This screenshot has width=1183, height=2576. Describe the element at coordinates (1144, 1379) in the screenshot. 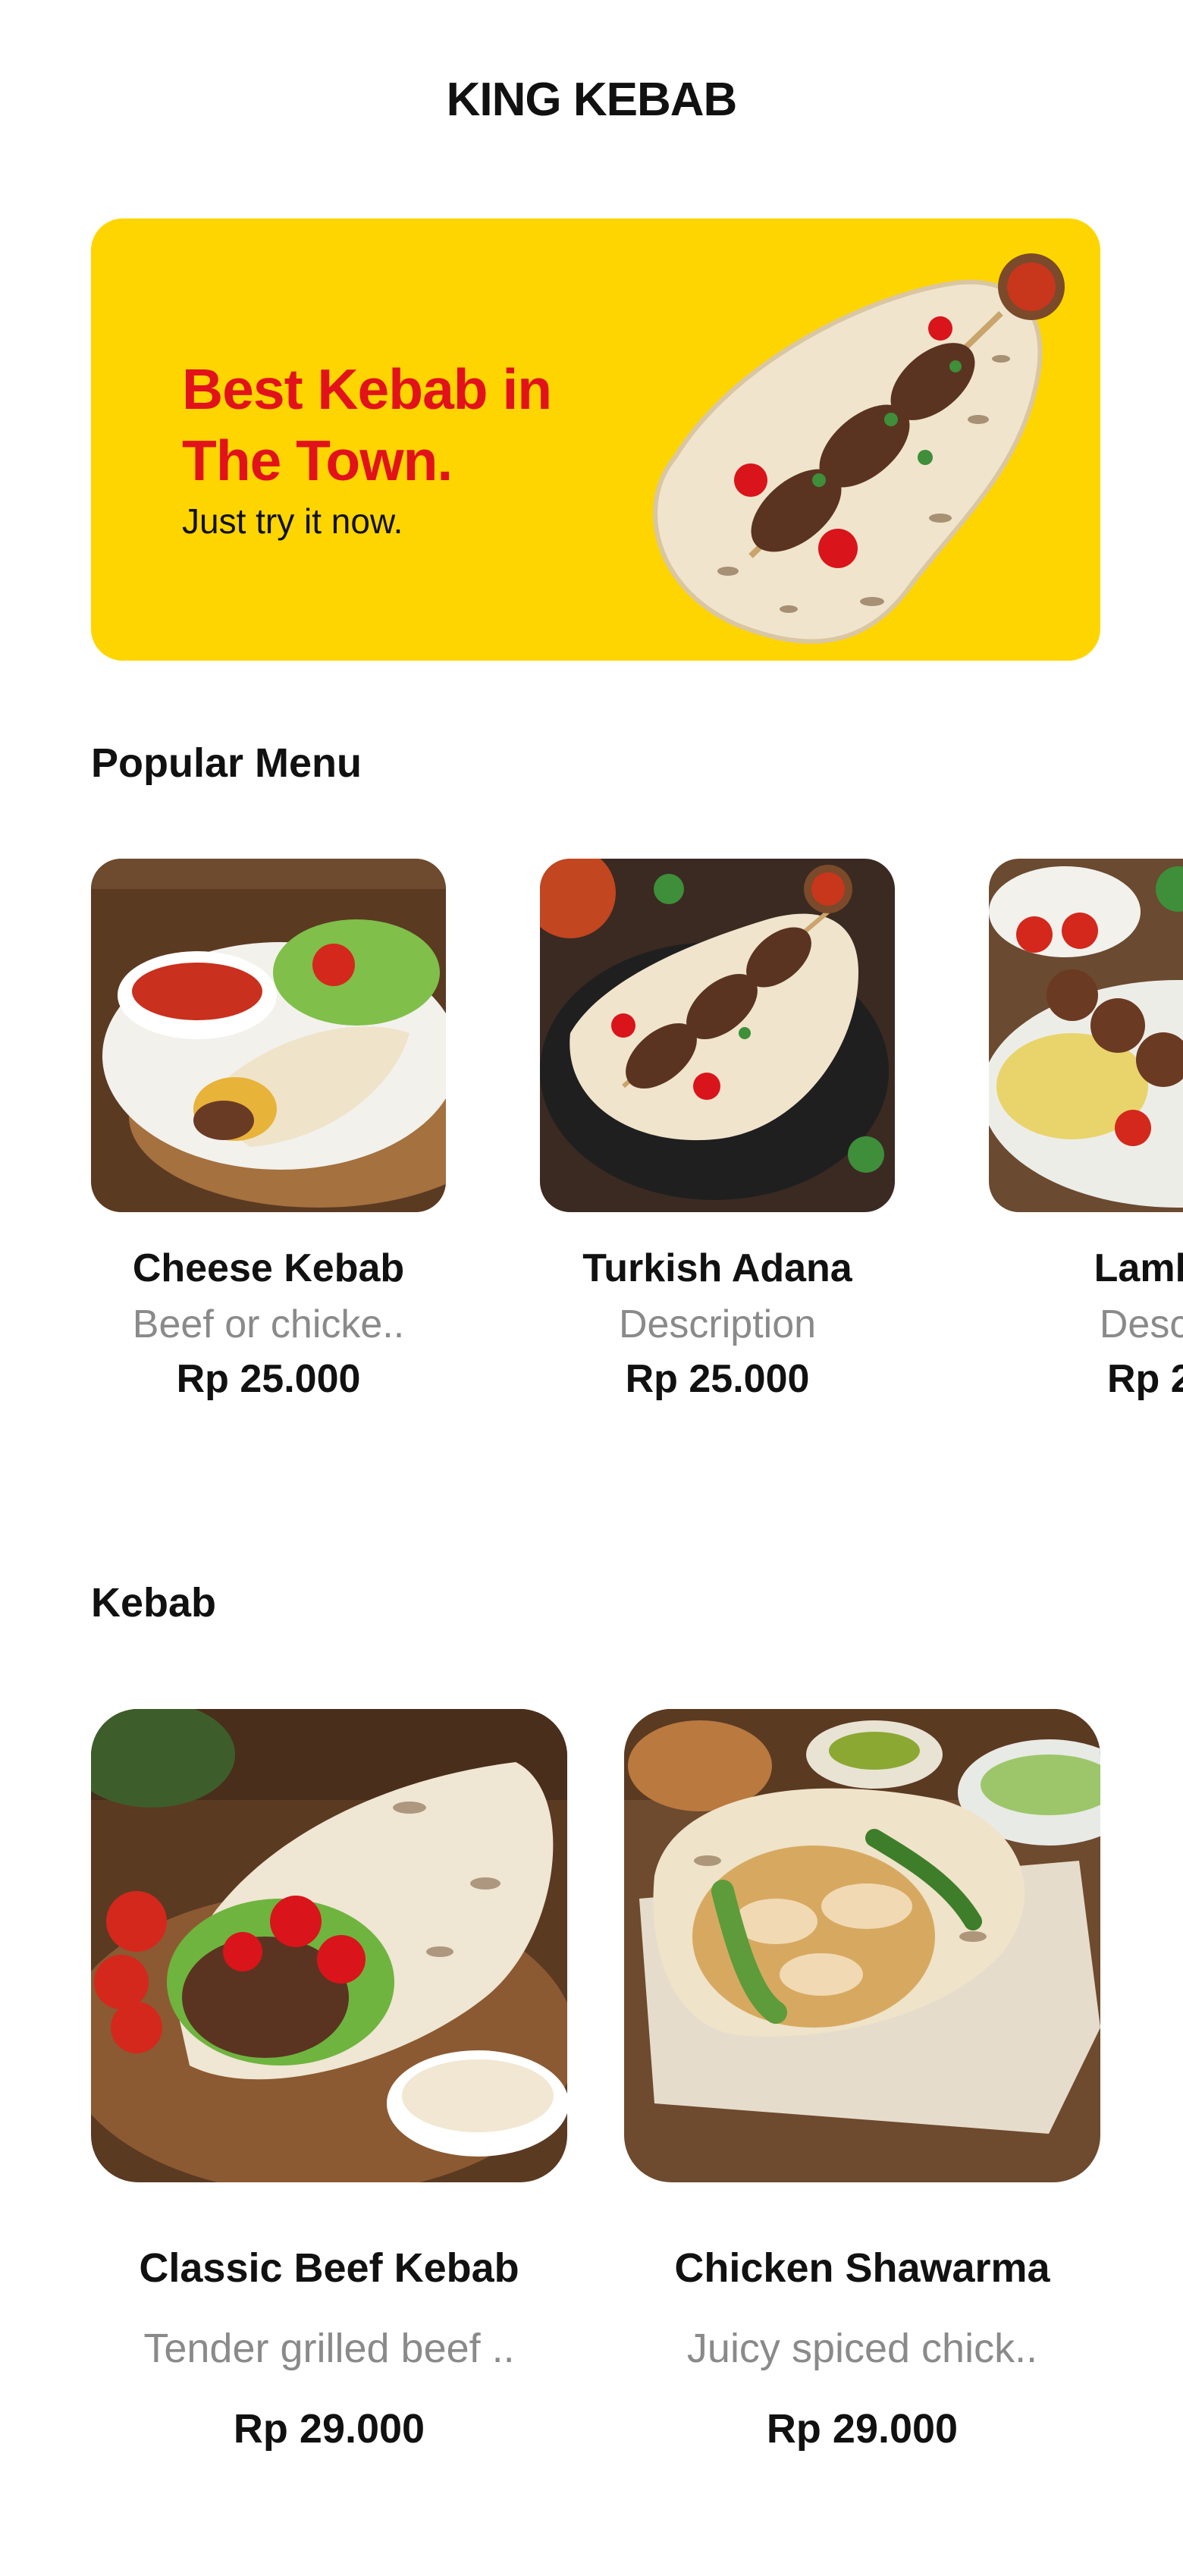

I see `popular-item-price: Rp 25.` at that location.